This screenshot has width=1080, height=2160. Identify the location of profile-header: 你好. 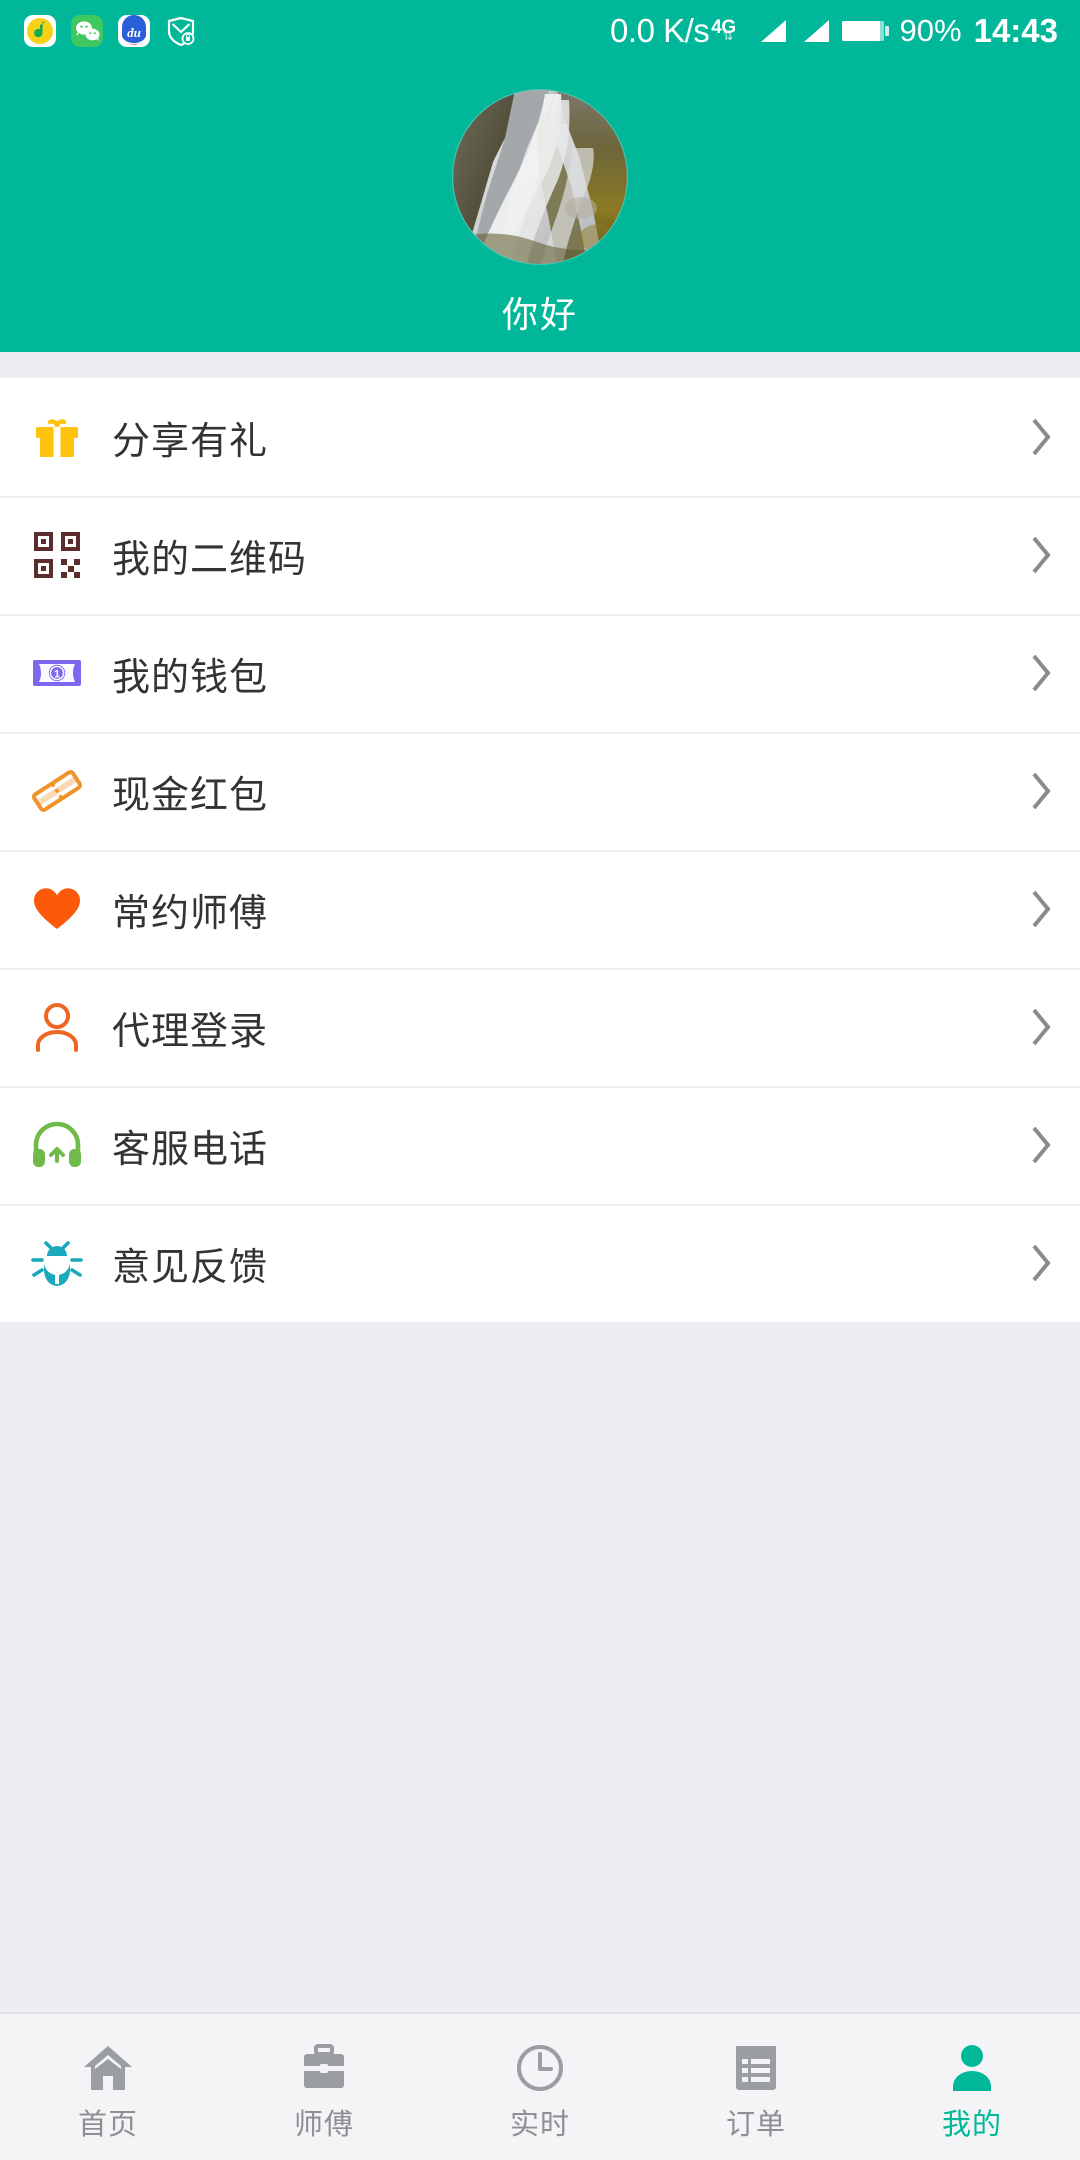
(540, 207).